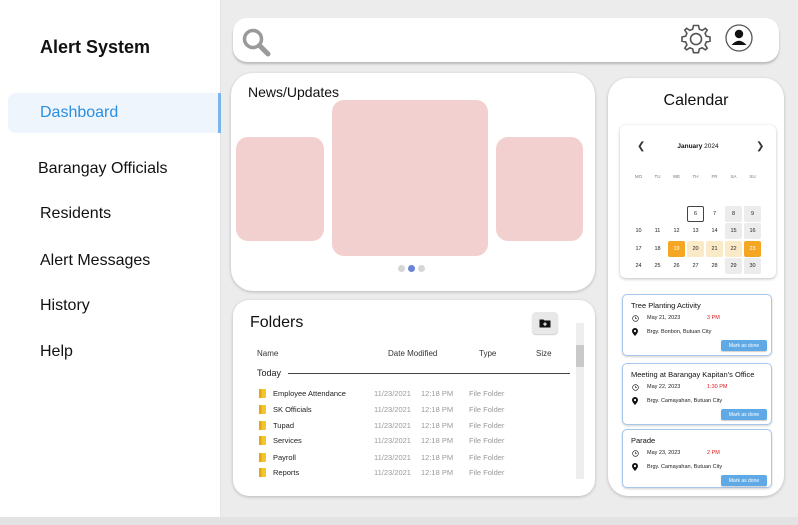 The image size is (798, 525). What do you see at coordinates (114, 113) in the screenshot?
I see `sidebar-item-dashboard: Dashboard` at bounding box center [114, 113].